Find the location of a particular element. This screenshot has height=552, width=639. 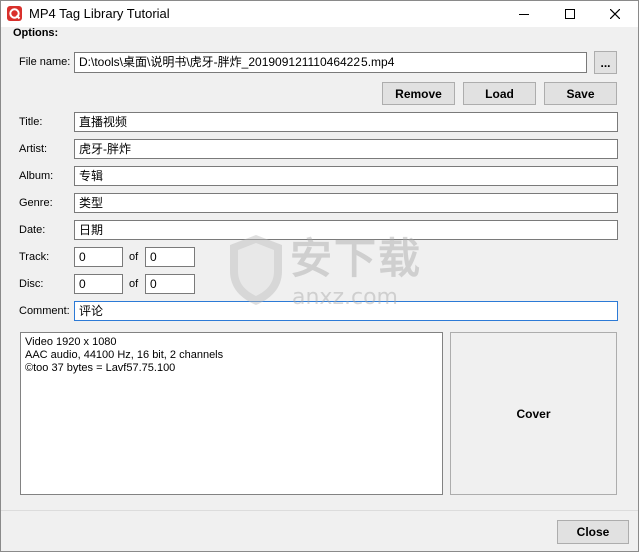

info-line: Video 1920 x 1080 is located at coordinates (71, 342).